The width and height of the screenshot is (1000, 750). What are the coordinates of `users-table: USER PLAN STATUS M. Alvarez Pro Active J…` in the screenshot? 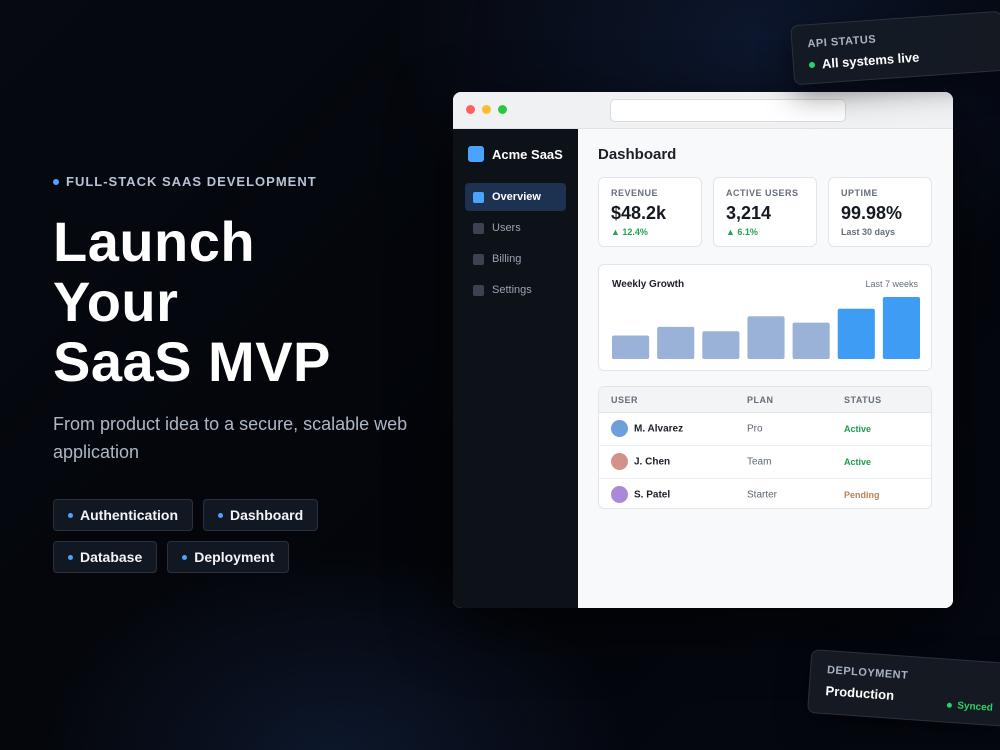 It's located at (765, 447).